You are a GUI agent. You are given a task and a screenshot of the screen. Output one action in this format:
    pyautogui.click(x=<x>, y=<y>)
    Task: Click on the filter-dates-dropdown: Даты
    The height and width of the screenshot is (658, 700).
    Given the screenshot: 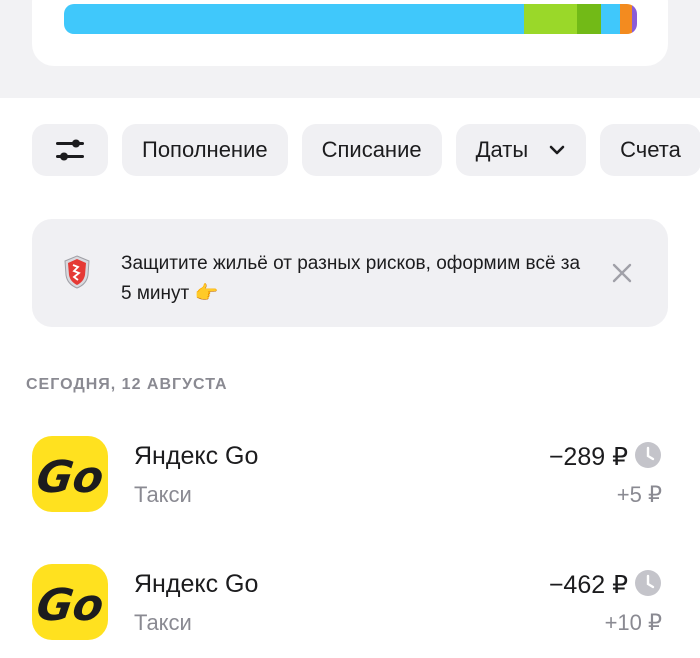 What is the action you would take?
    pyautogui.click(x=521, y=150)
    